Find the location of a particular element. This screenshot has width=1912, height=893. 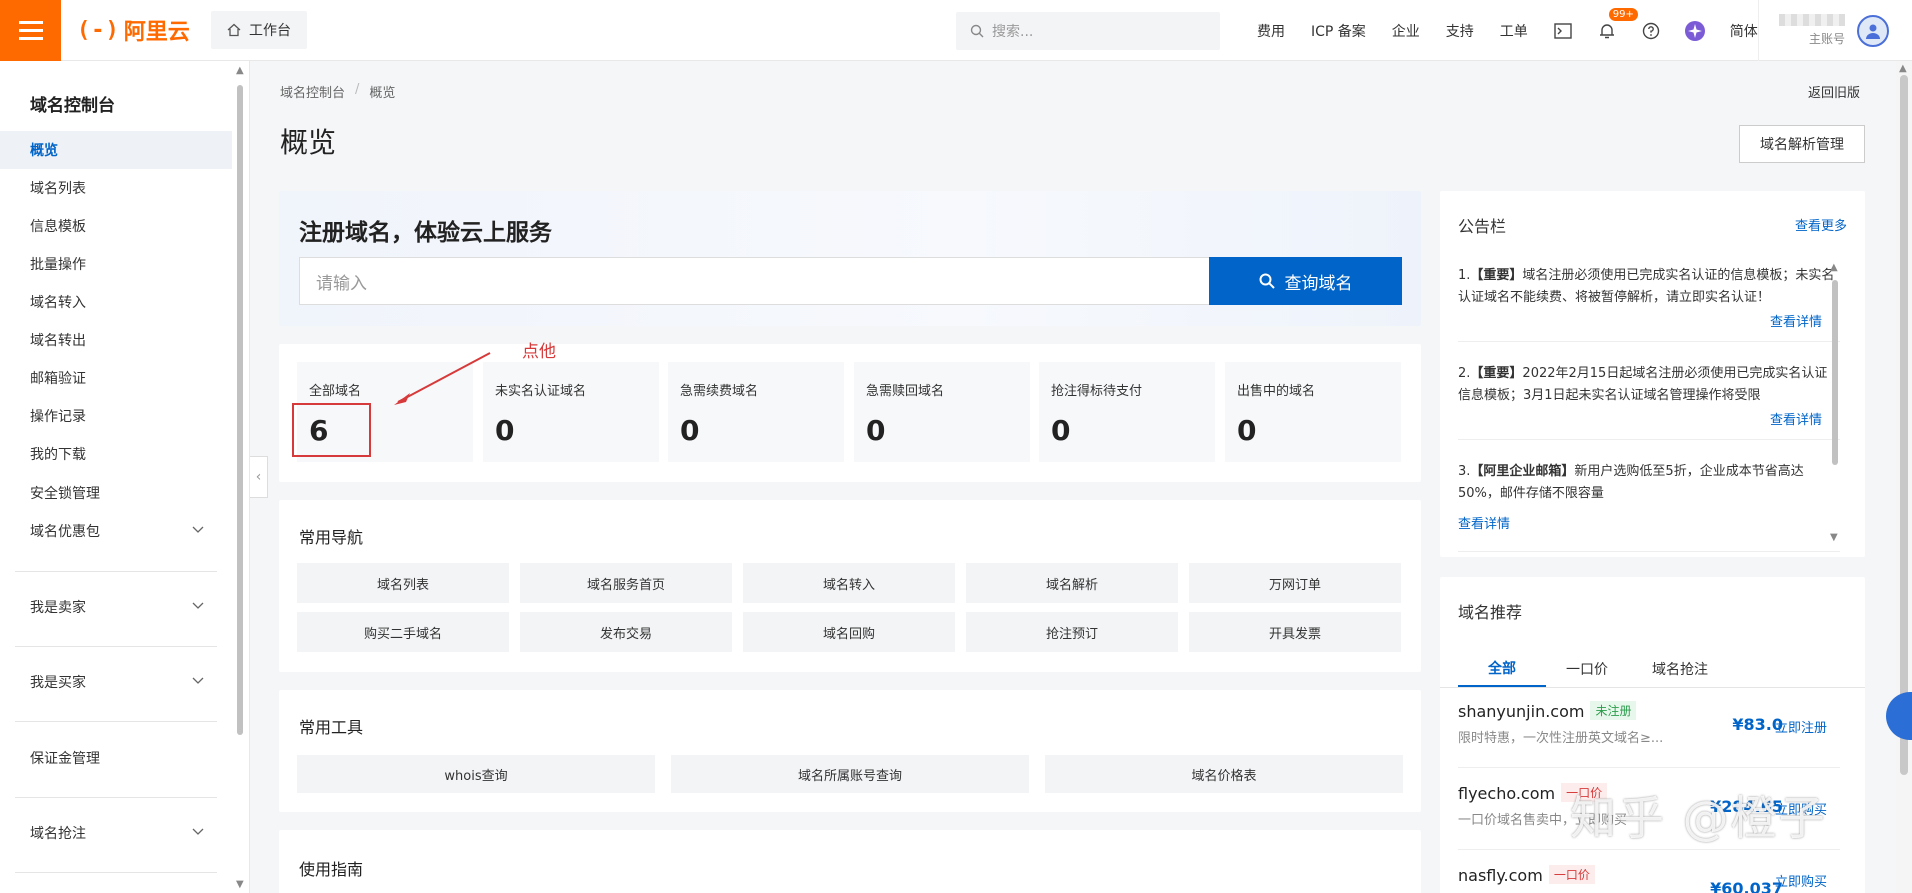

back-to-old-version-link: 返回旧版 is located at coordinates (1834, 91).